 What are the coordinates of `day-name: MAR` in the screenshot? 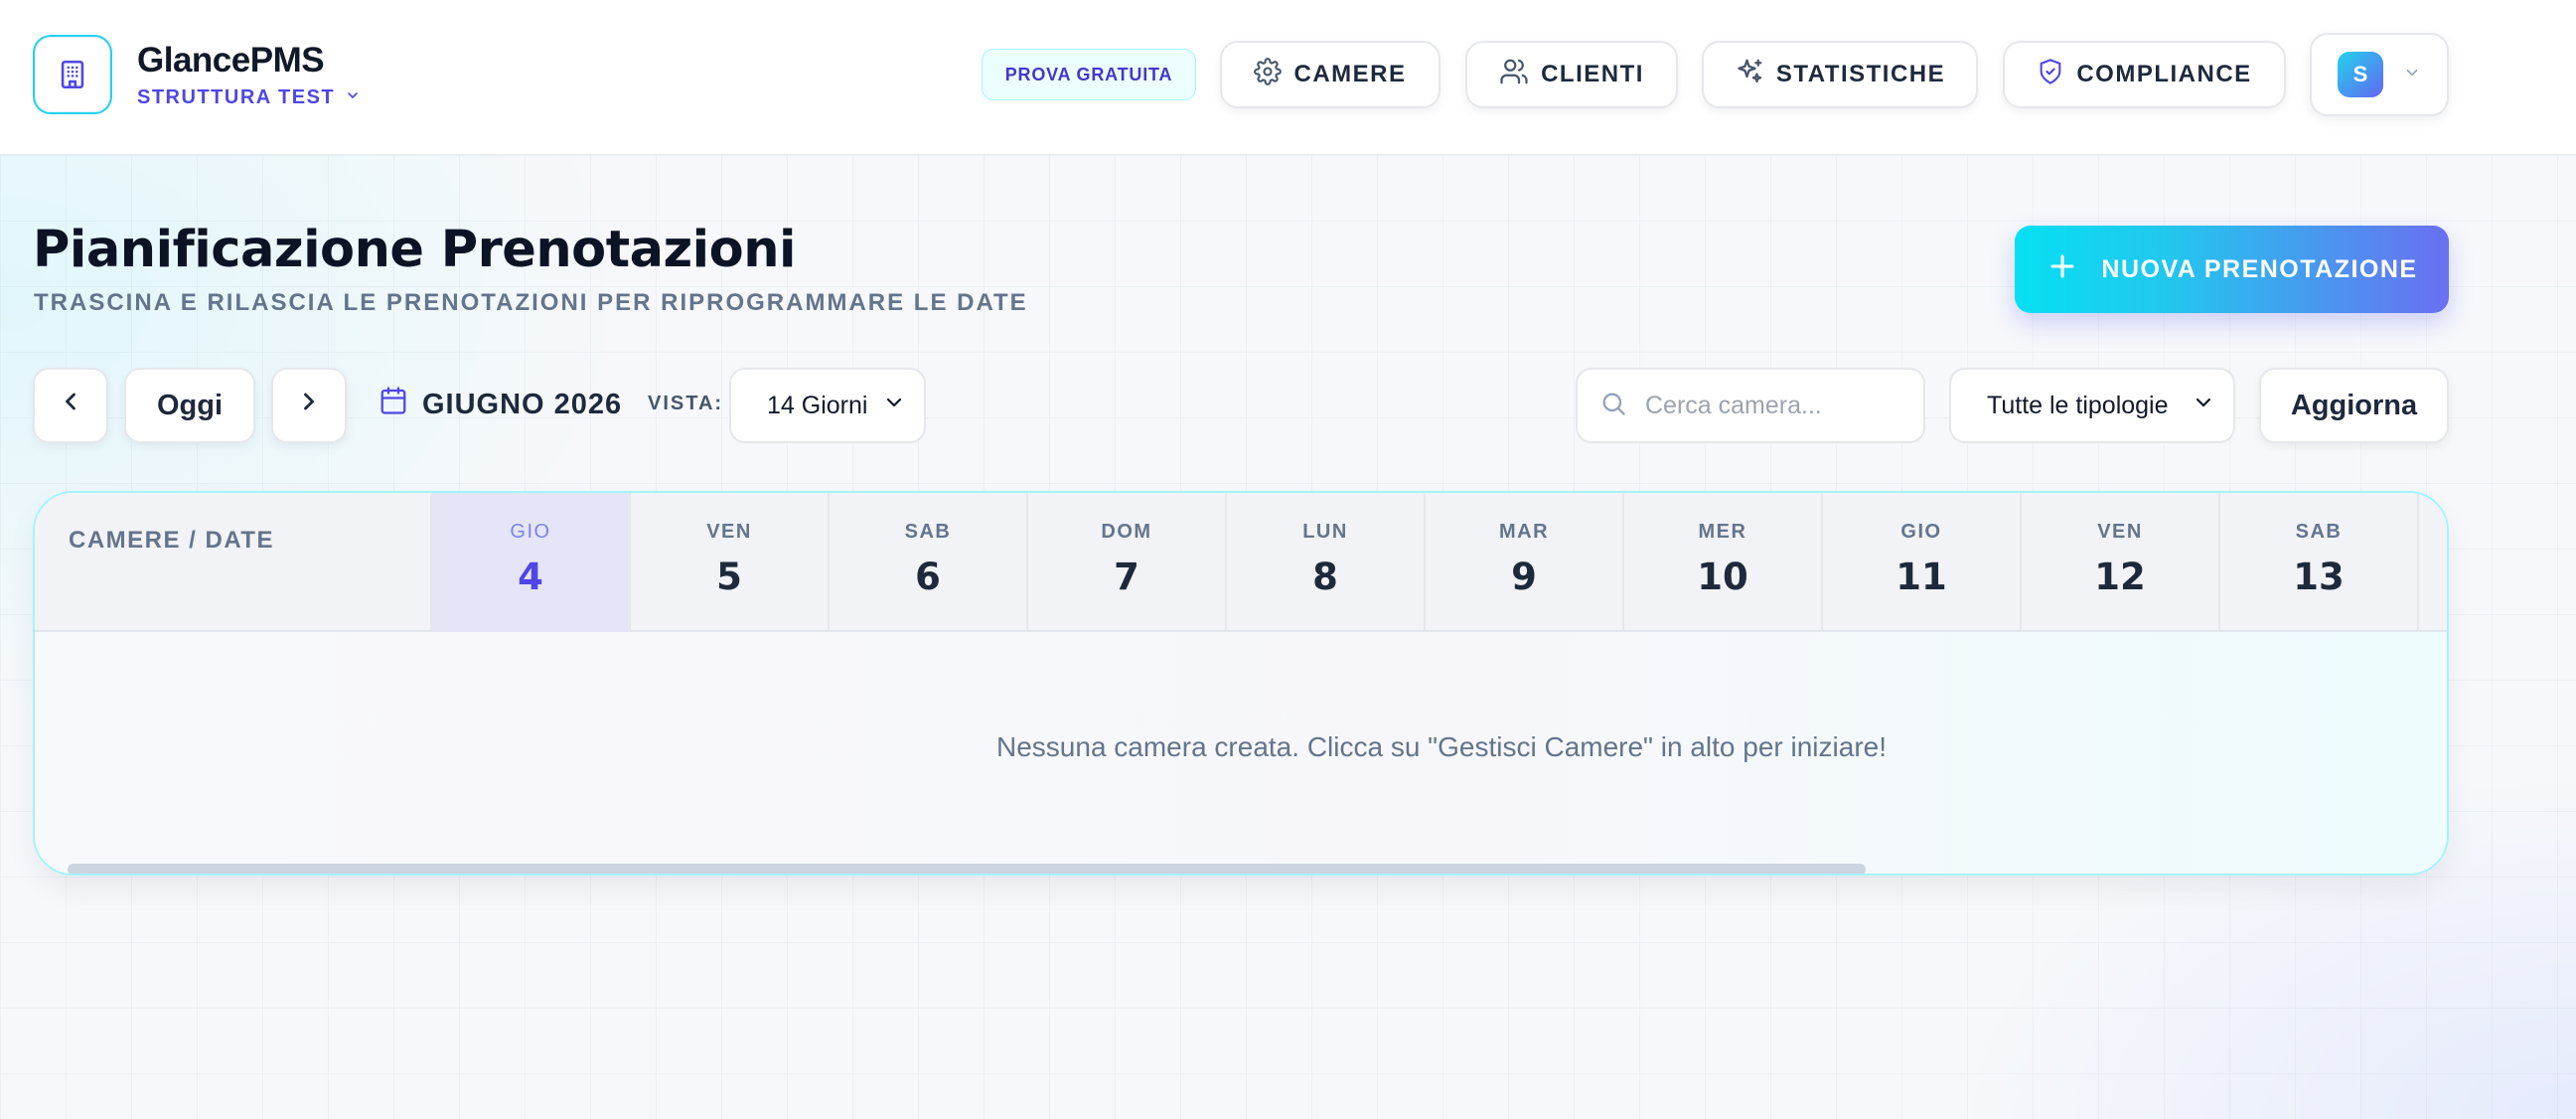 It's located at (1524, 532).